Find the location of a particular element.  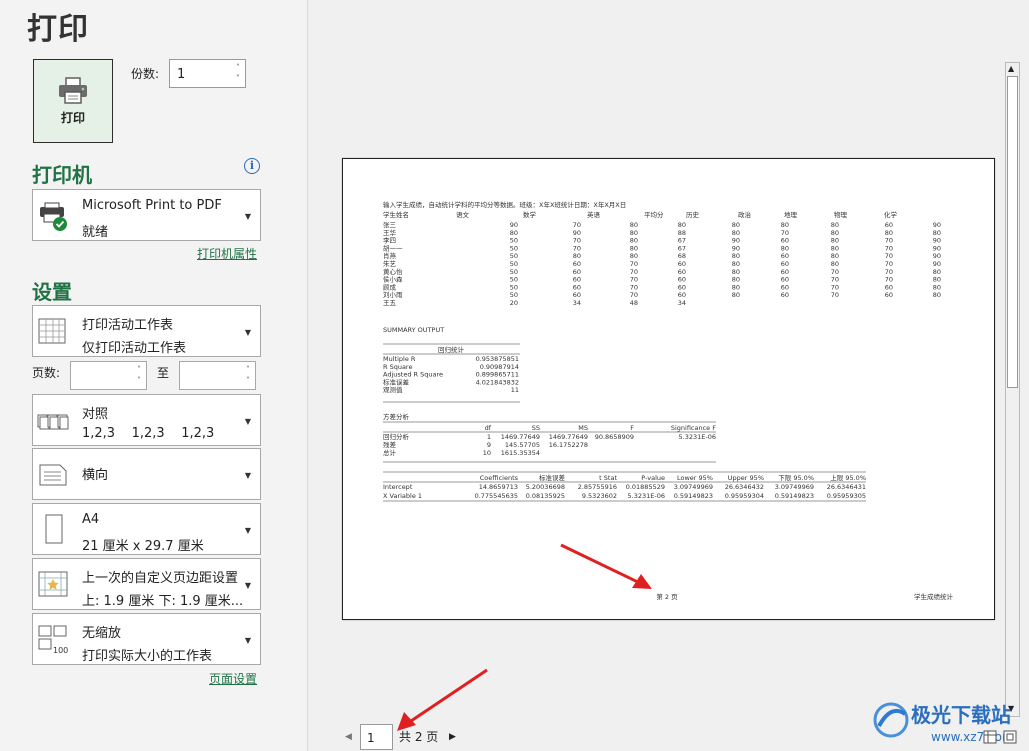

zoom-to-page-icon is located at coordinates (990, 737).